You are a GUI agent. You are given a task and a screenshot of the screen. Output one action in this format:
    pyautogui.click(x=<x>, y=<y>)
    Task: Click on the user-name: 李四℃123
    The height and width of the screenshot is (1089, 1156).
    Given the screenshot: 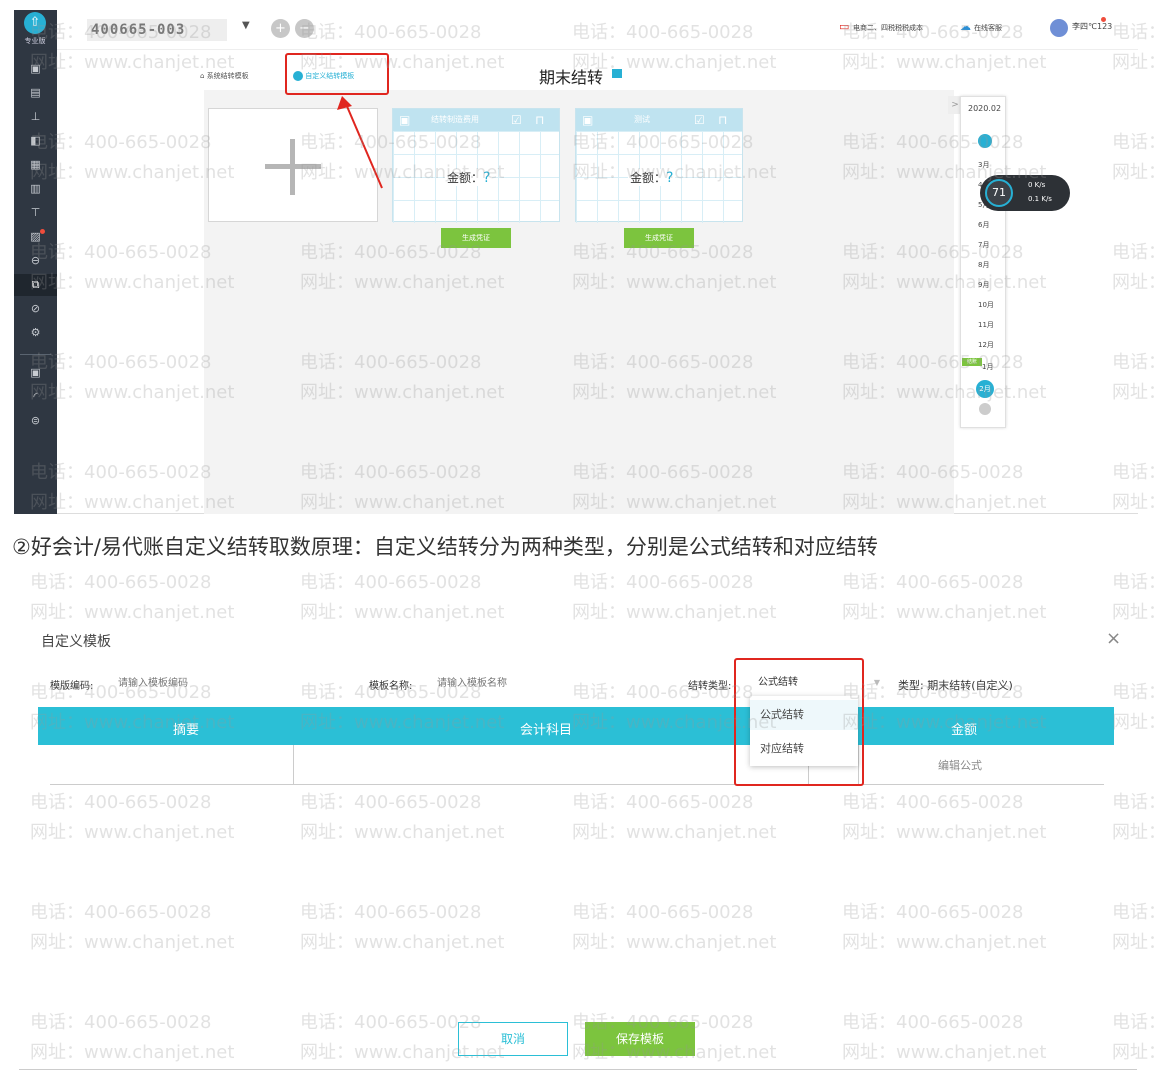 What is the action you would take?
    pyautogui.click(x=1092, y=26)
    